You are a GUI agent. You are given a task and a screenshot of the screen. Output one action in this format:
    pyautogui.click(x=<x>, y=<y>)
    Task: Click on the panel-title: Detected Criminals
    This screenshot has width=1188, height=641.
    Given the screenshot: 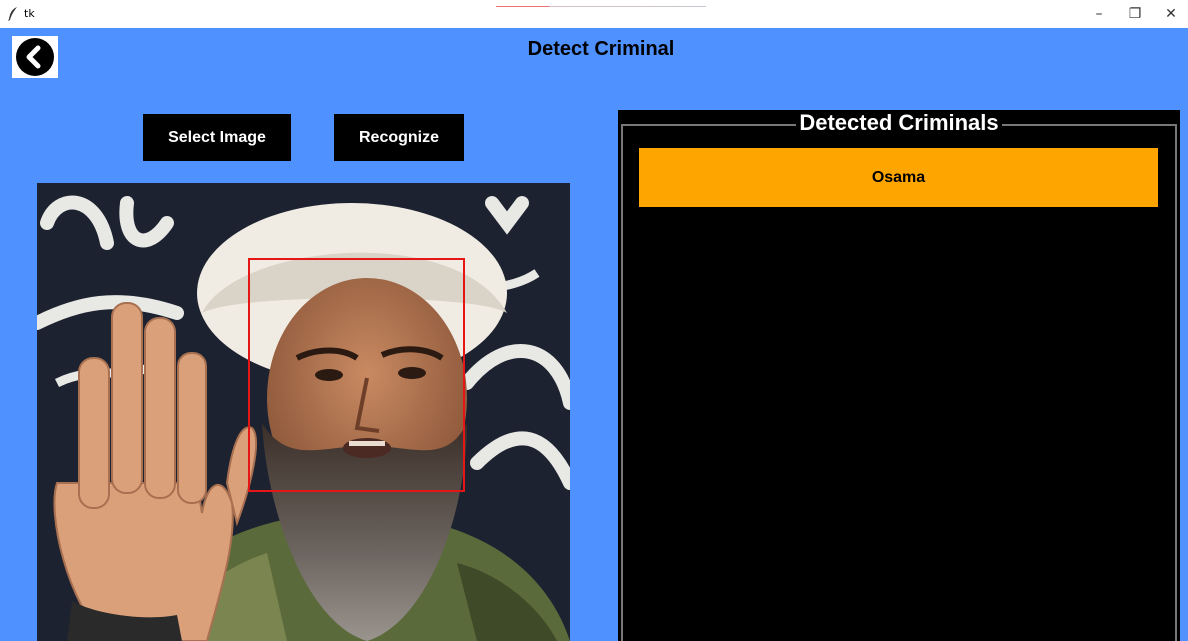 What is the action you would take?
    pyautogui.click(x=899, y=123)
    